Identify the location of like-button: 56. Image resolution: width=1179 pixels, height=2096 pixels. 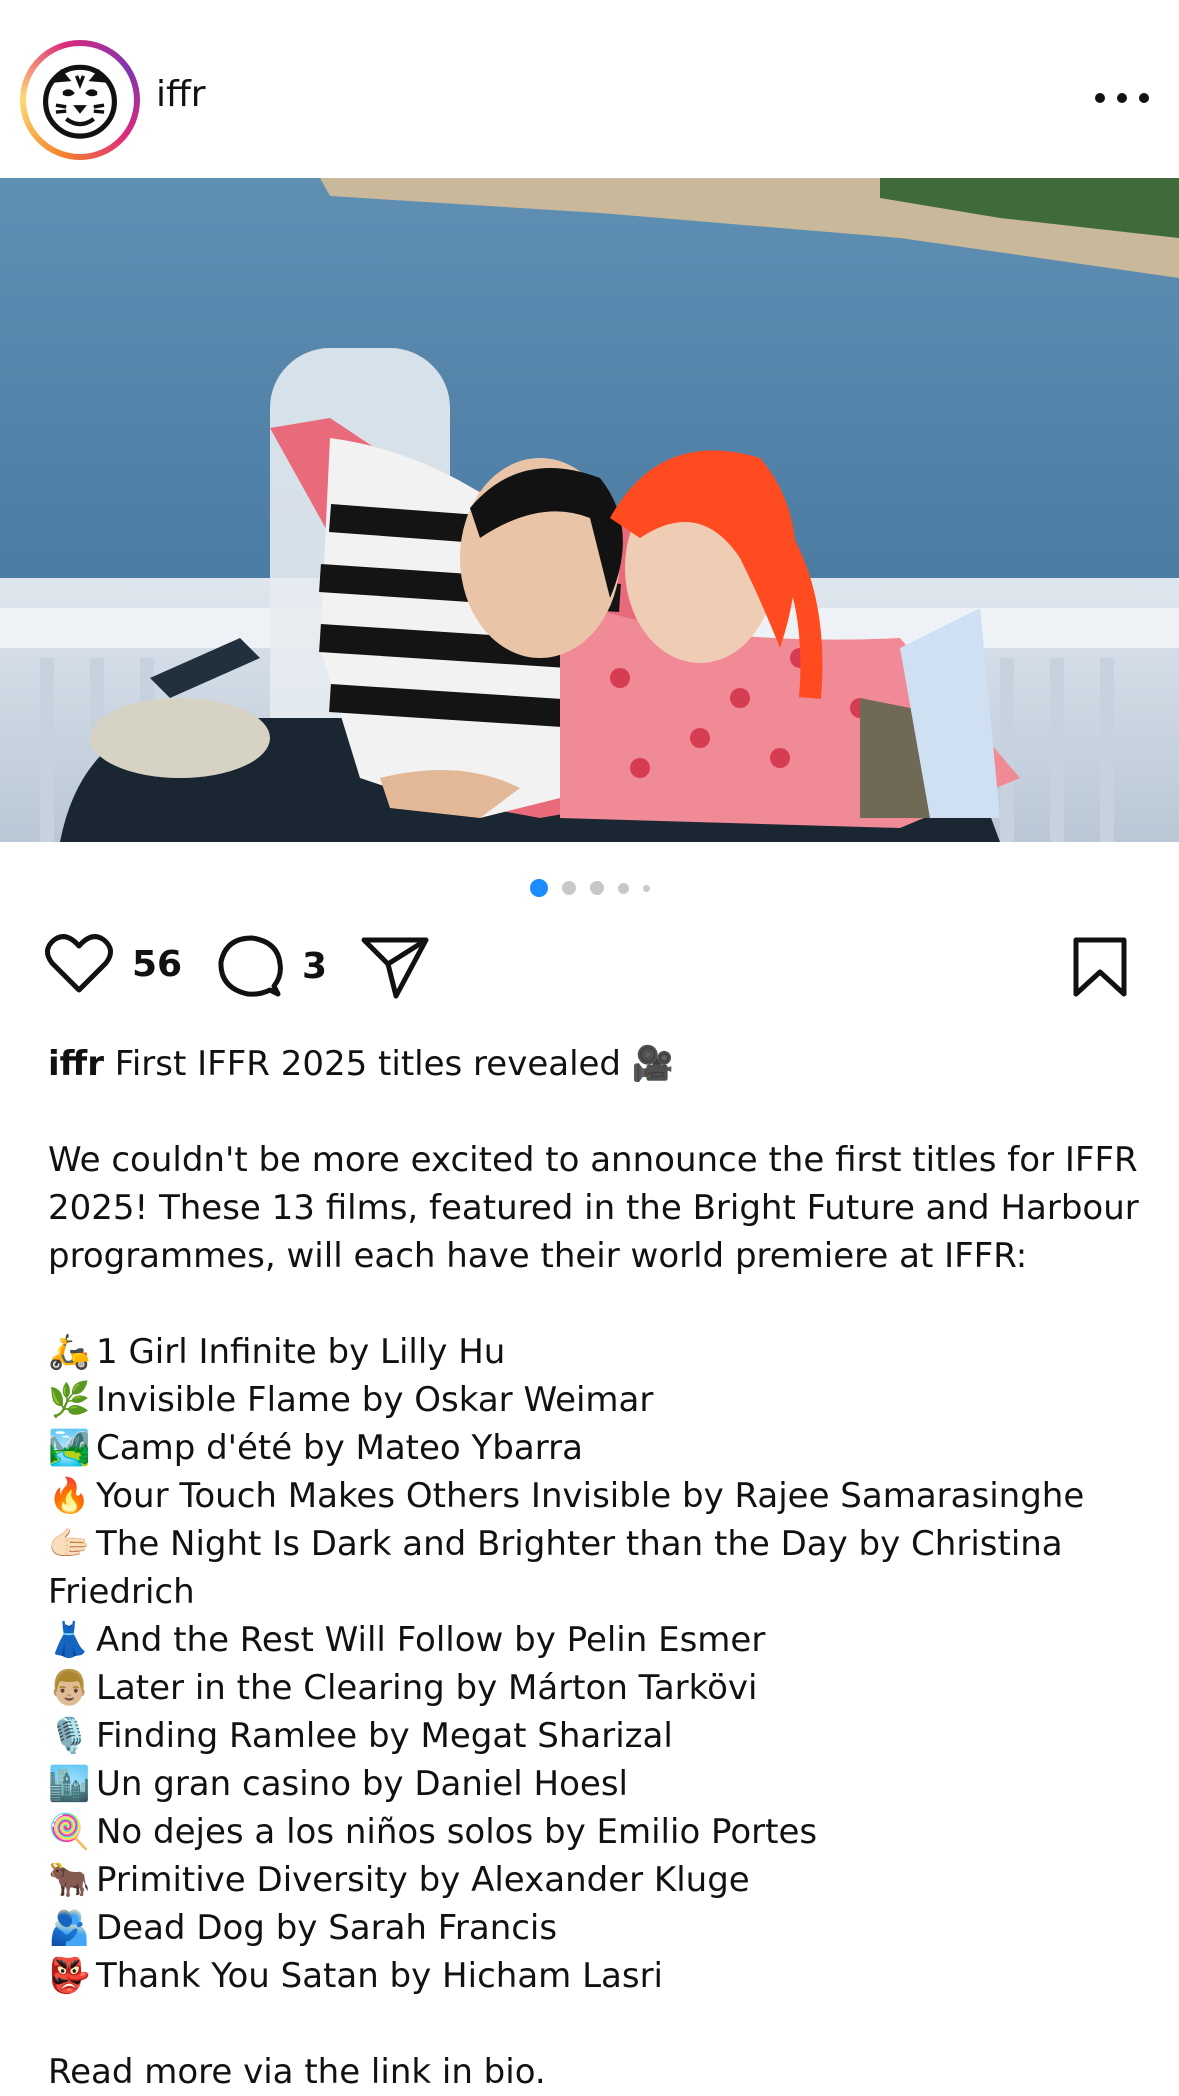
(113, 964).